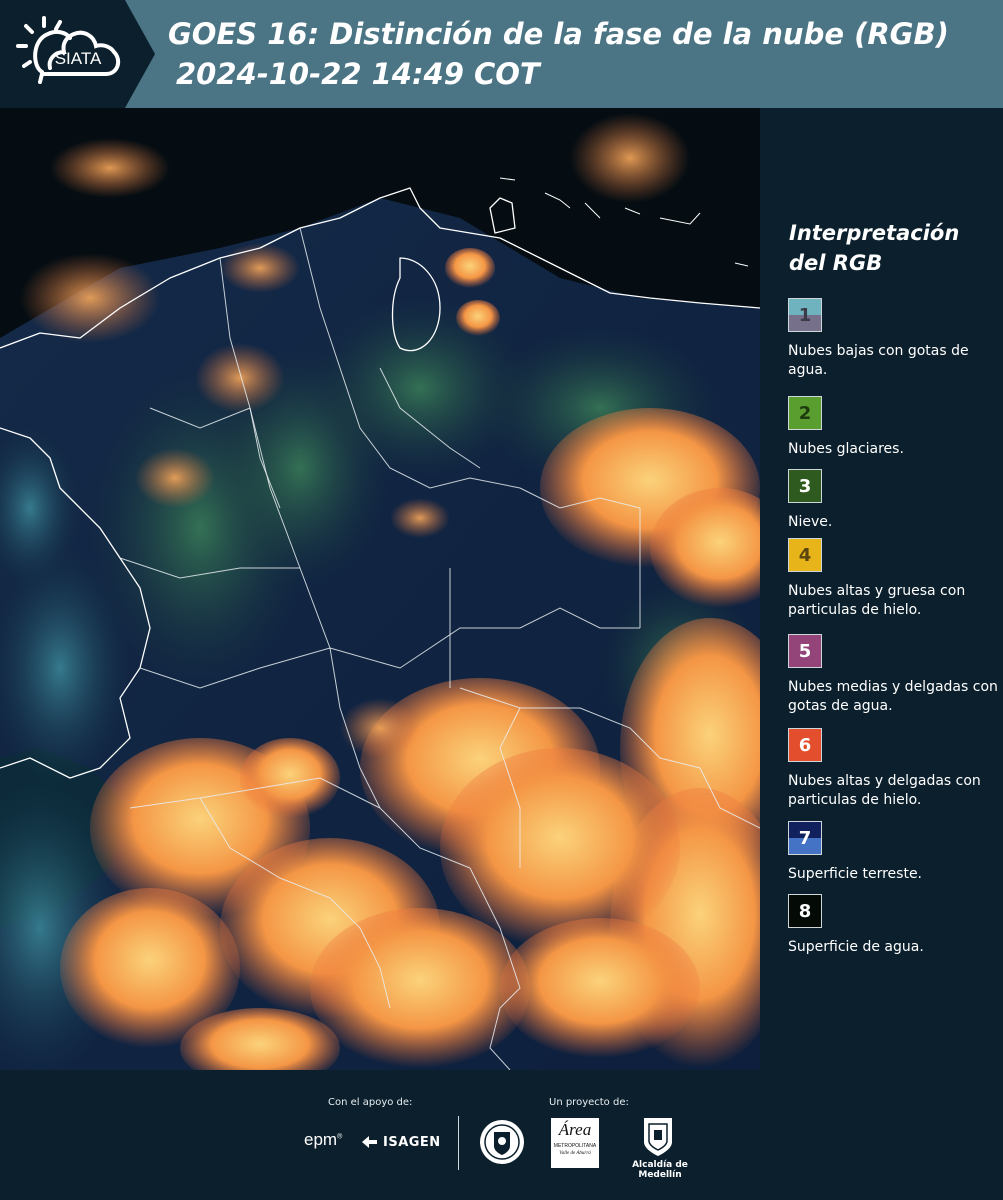  I want to click on swatch-number-8: 8, so click(805, 911).